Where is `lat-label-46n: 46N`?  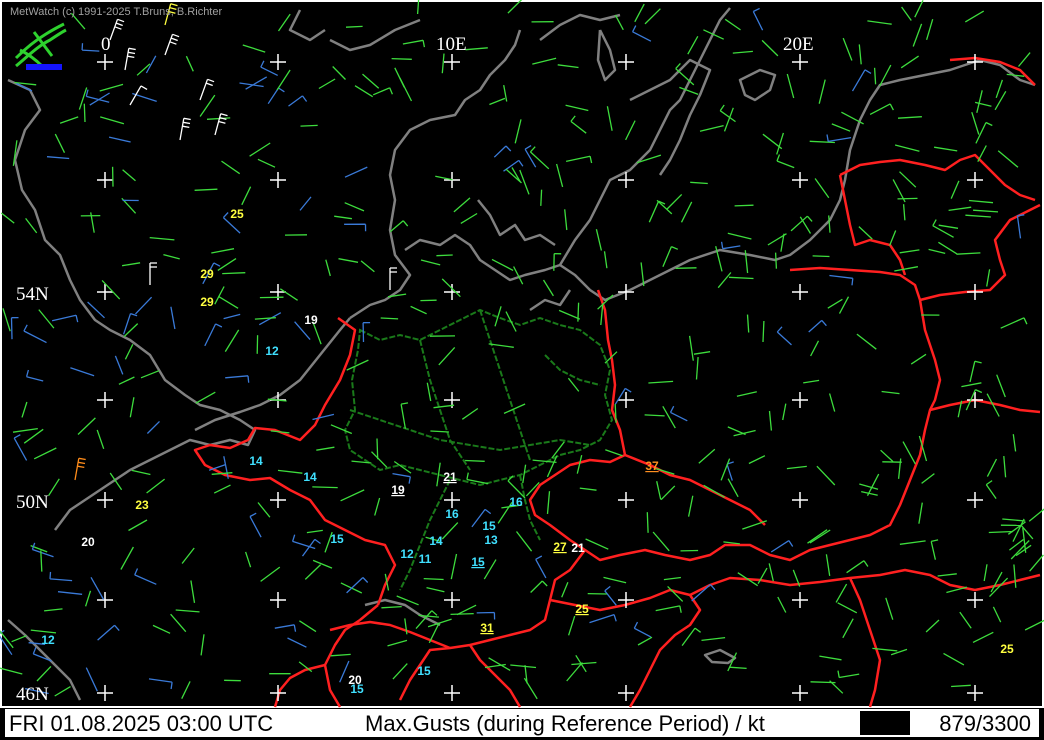
lat-label-46n: 46N is located at coordinates (32, 694).